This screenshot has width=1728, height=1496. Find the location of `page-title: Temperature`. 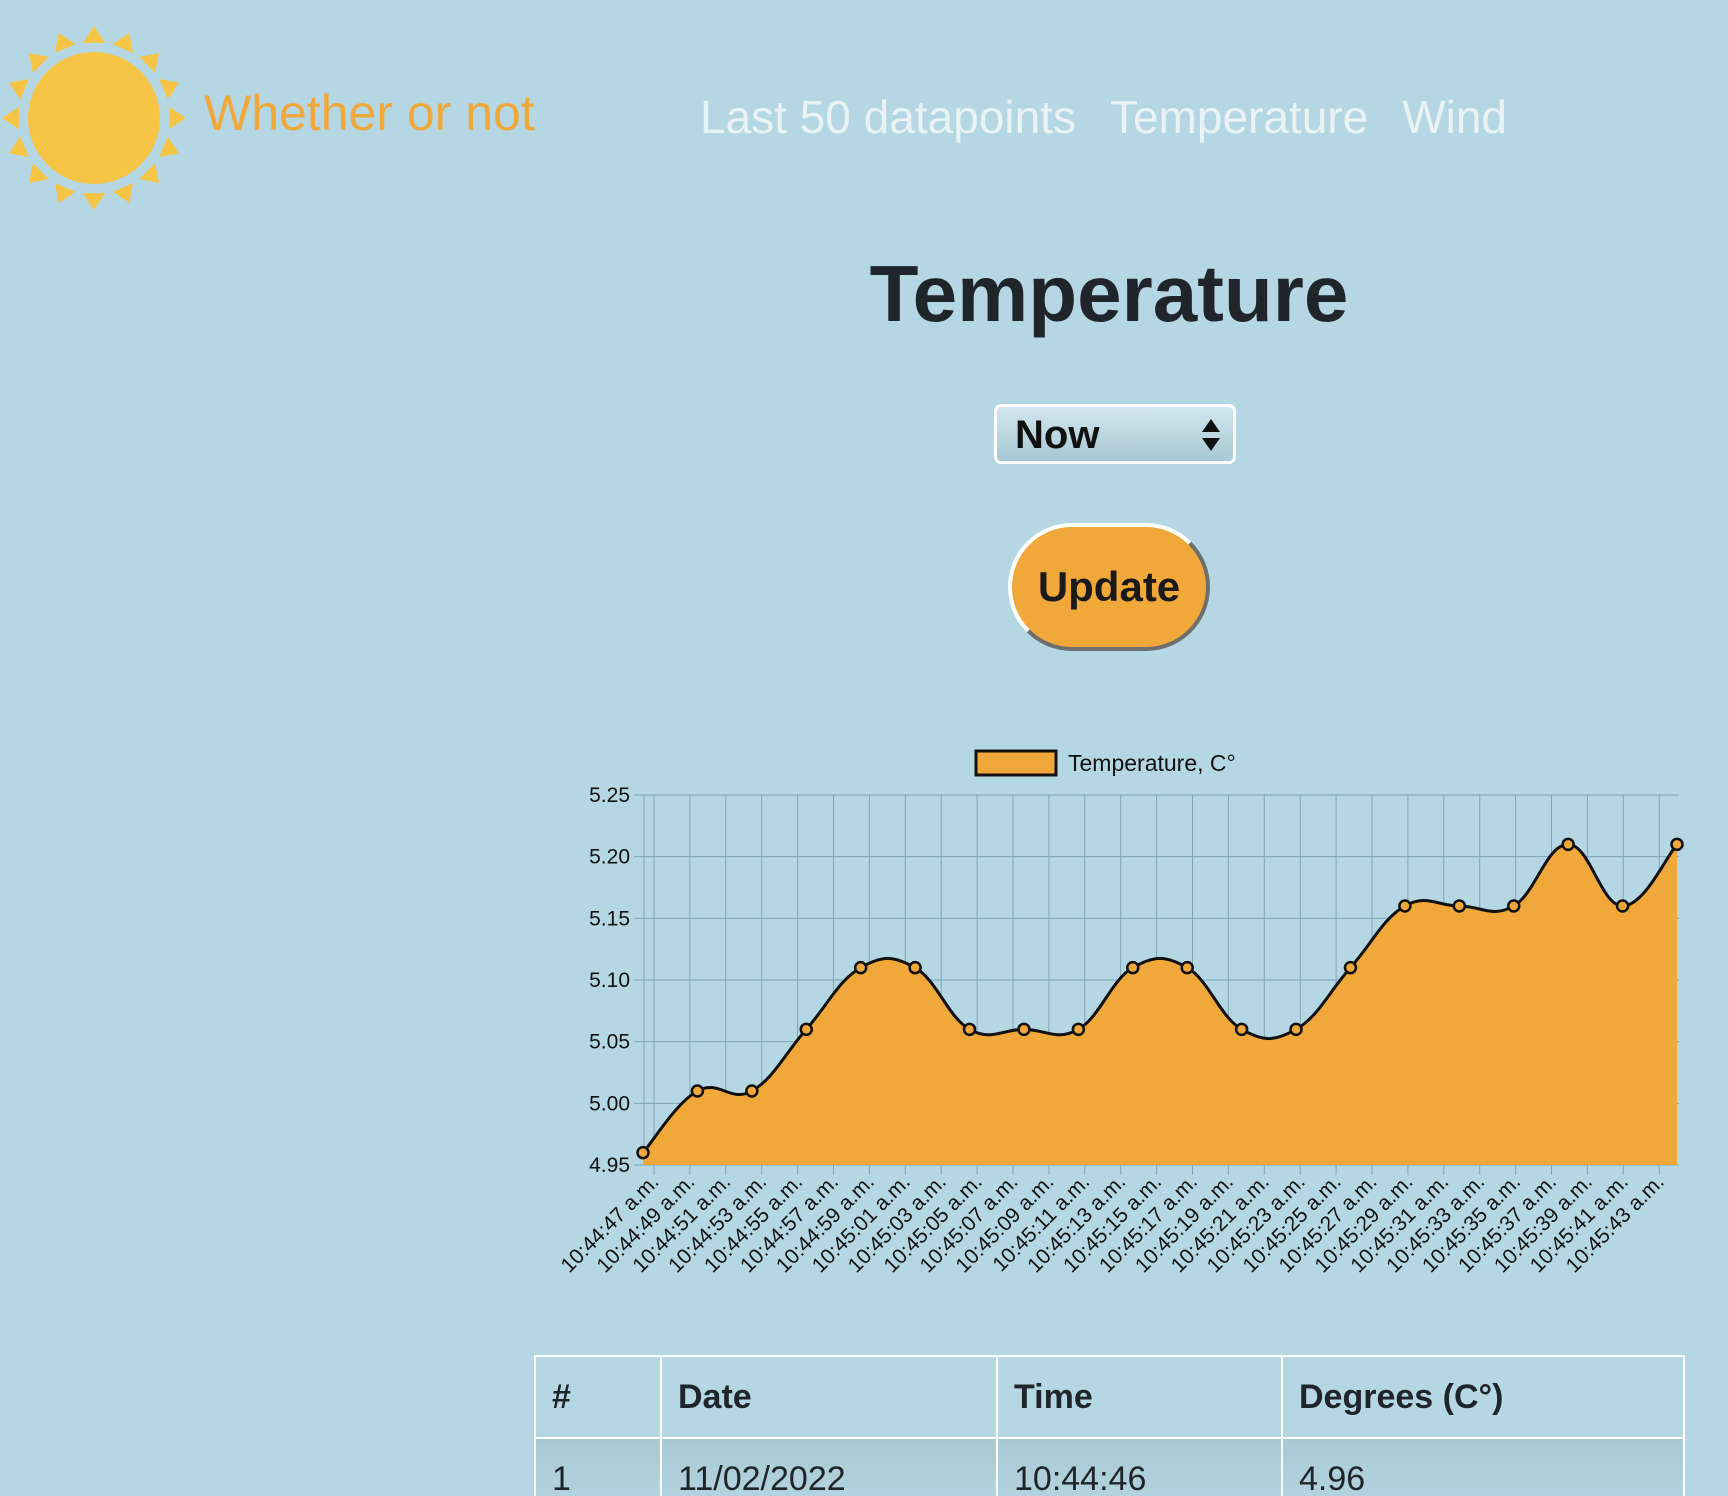

page-title: Temperature is located at coordinates (1109, 293).